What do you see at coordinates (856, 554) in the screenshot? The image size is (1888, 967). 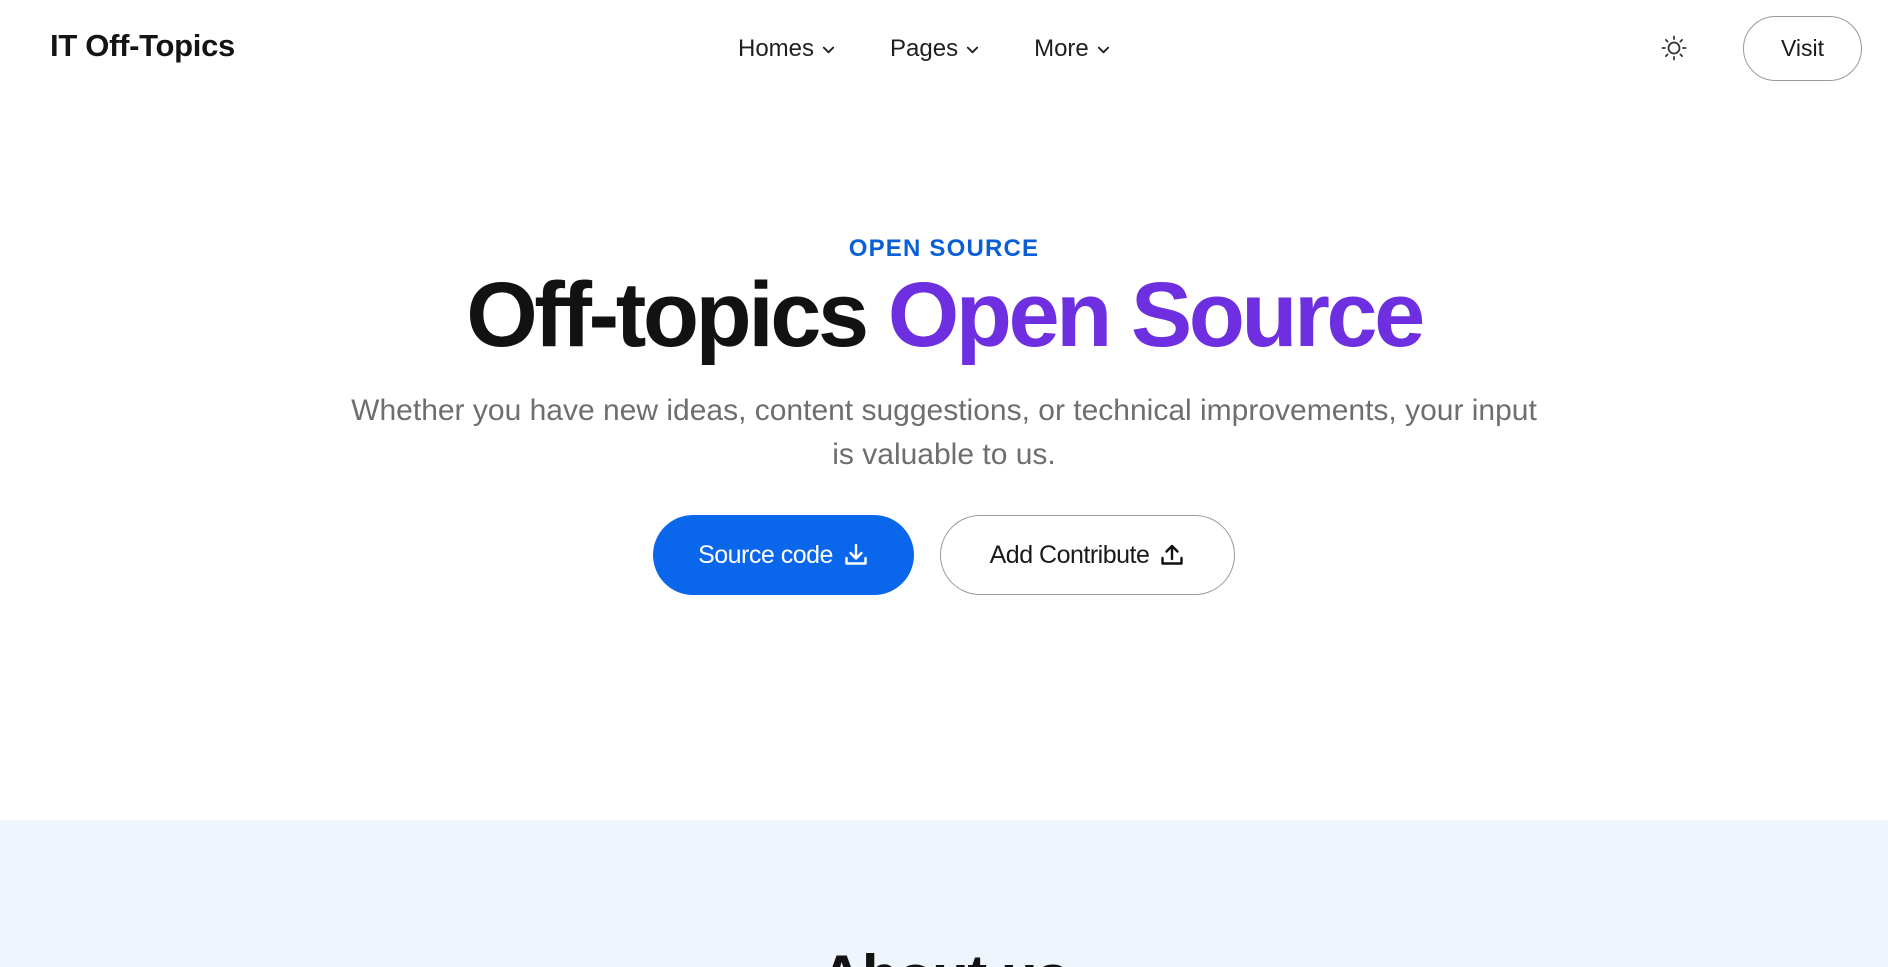 I see `download-icon` at bounding box center [856, 554].